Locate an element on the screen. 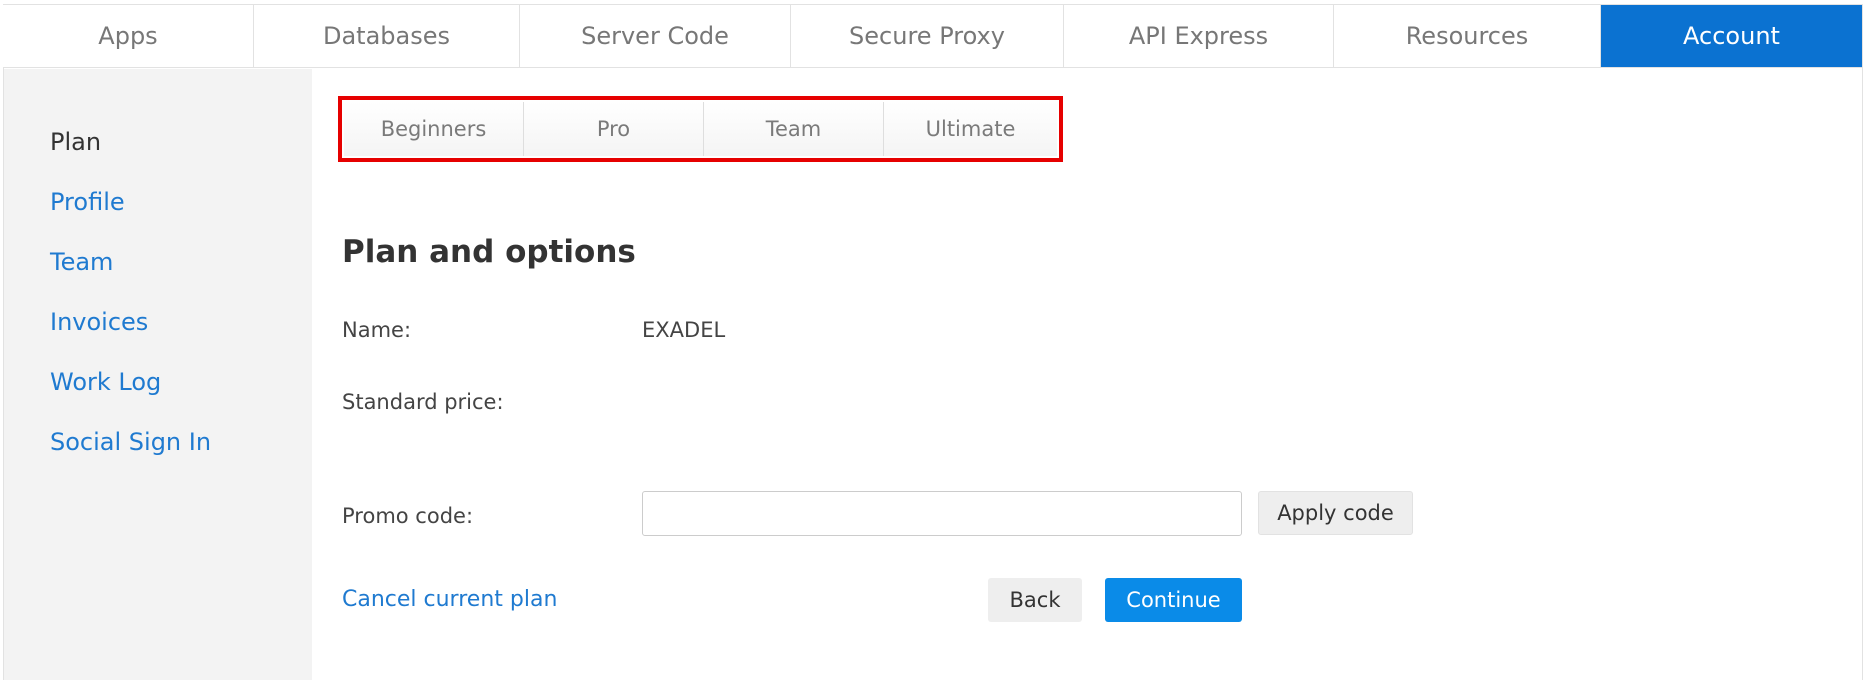  promo-code-label: Promo code: is located at coordinates (408, 516).